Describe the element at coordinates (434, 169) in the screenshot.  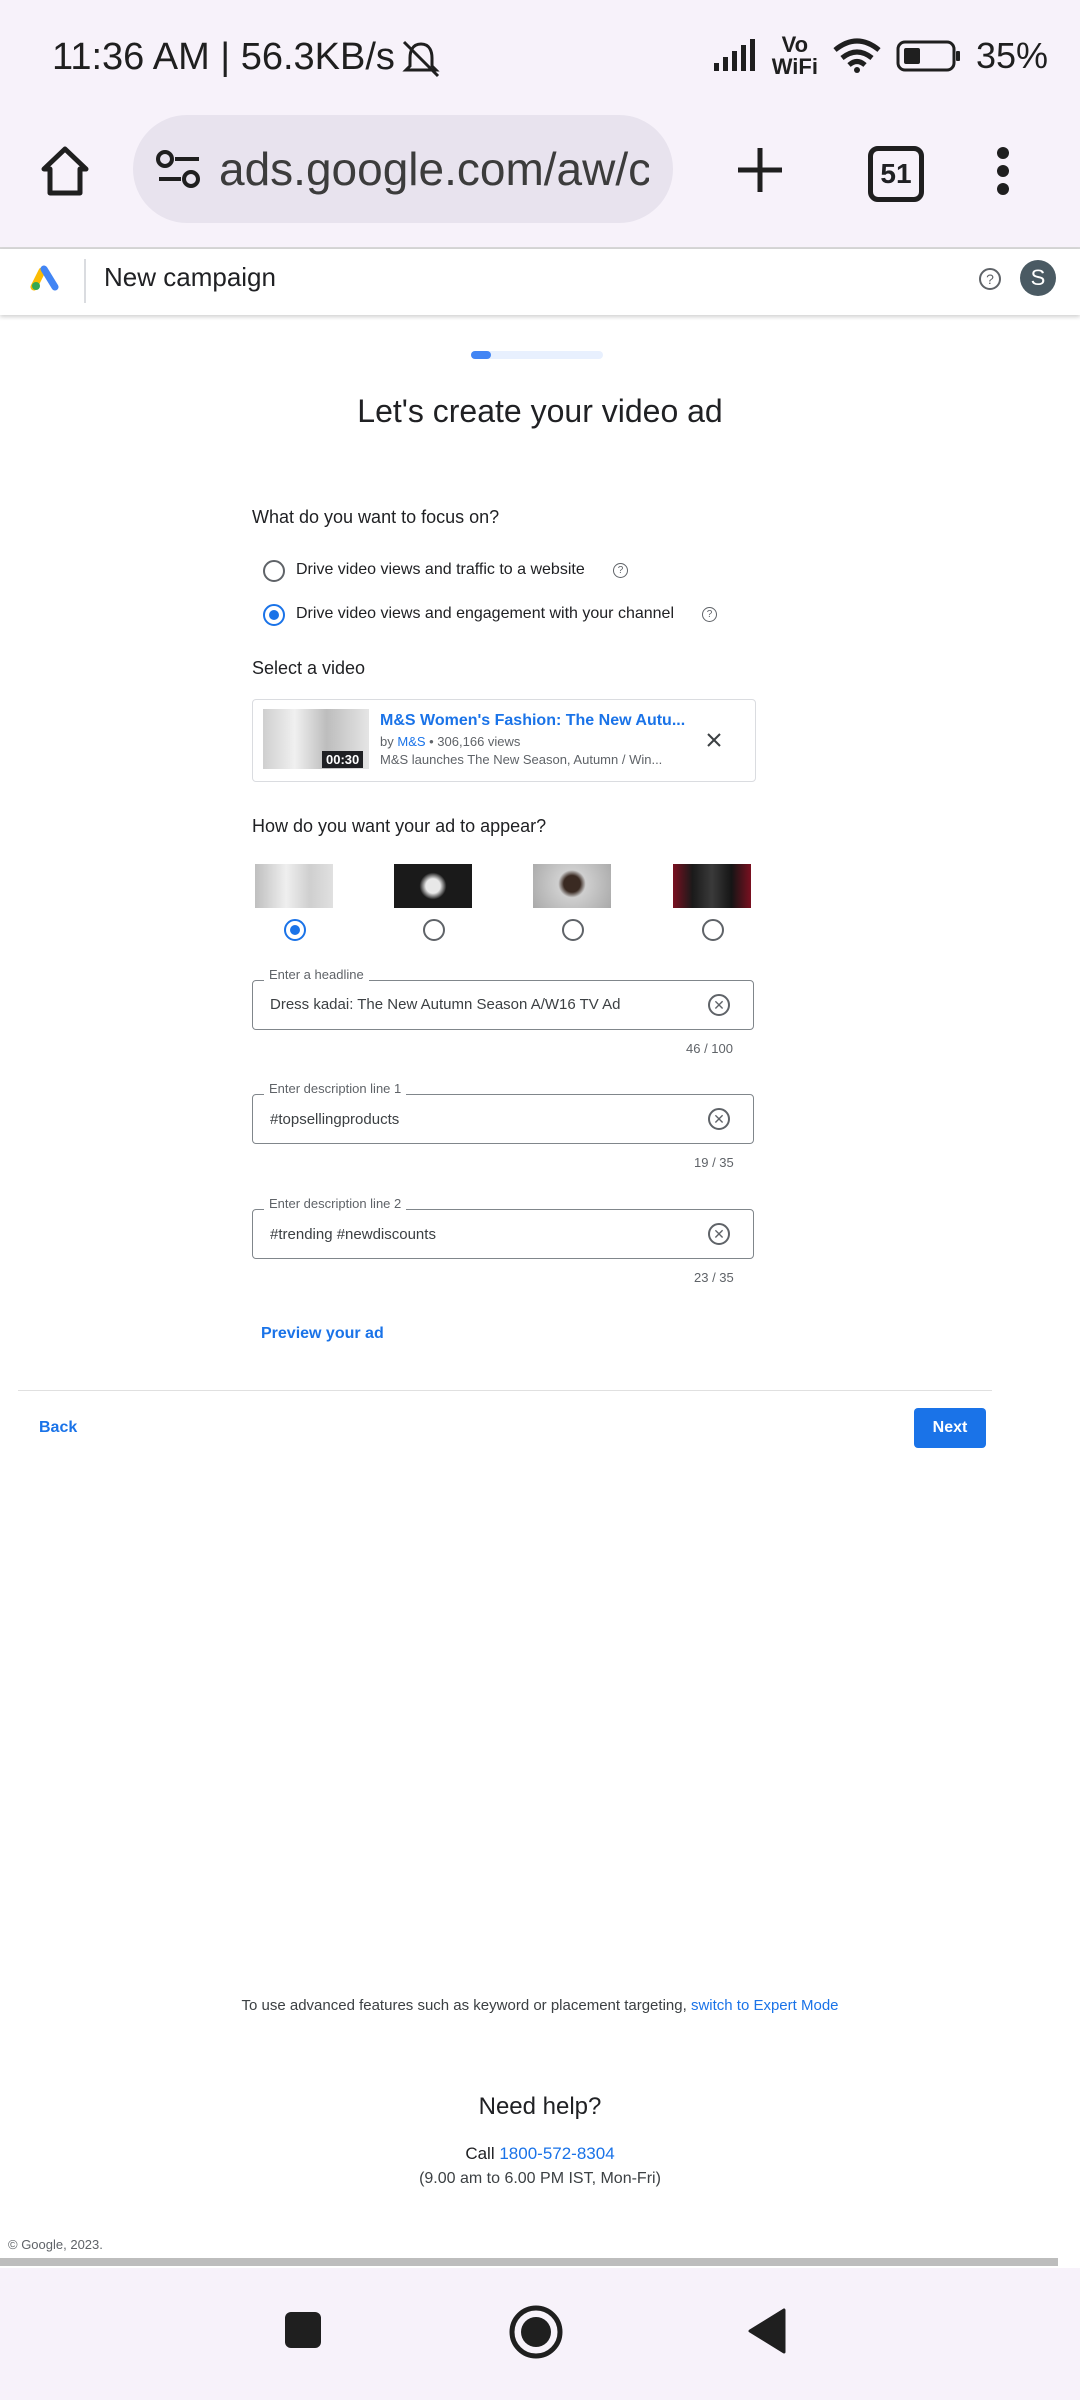
I see `url-text: ads.google.com/aw/c` at that location.